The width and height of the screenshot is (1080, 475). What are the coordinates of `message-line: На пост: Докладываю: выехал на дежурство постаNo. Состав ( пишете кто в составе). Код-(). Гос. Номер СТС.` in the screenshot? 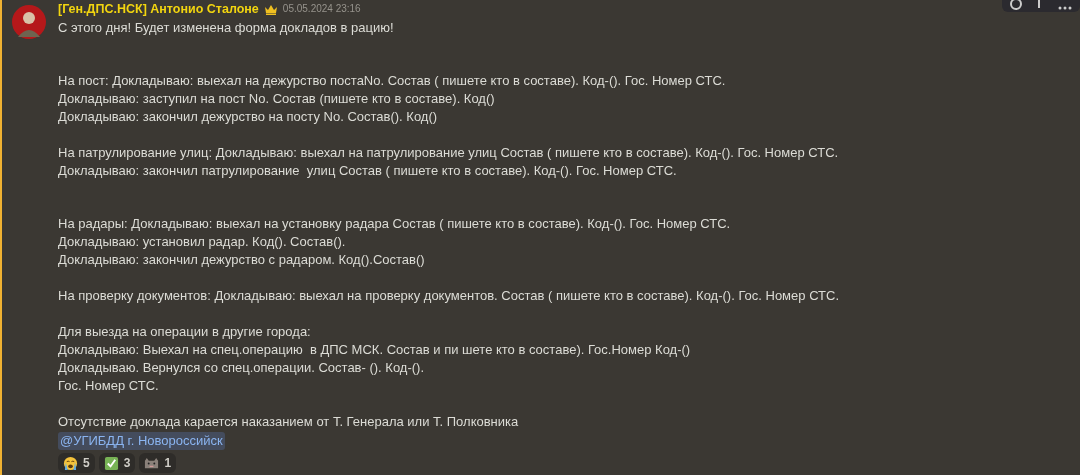 It's located at (392, 81).